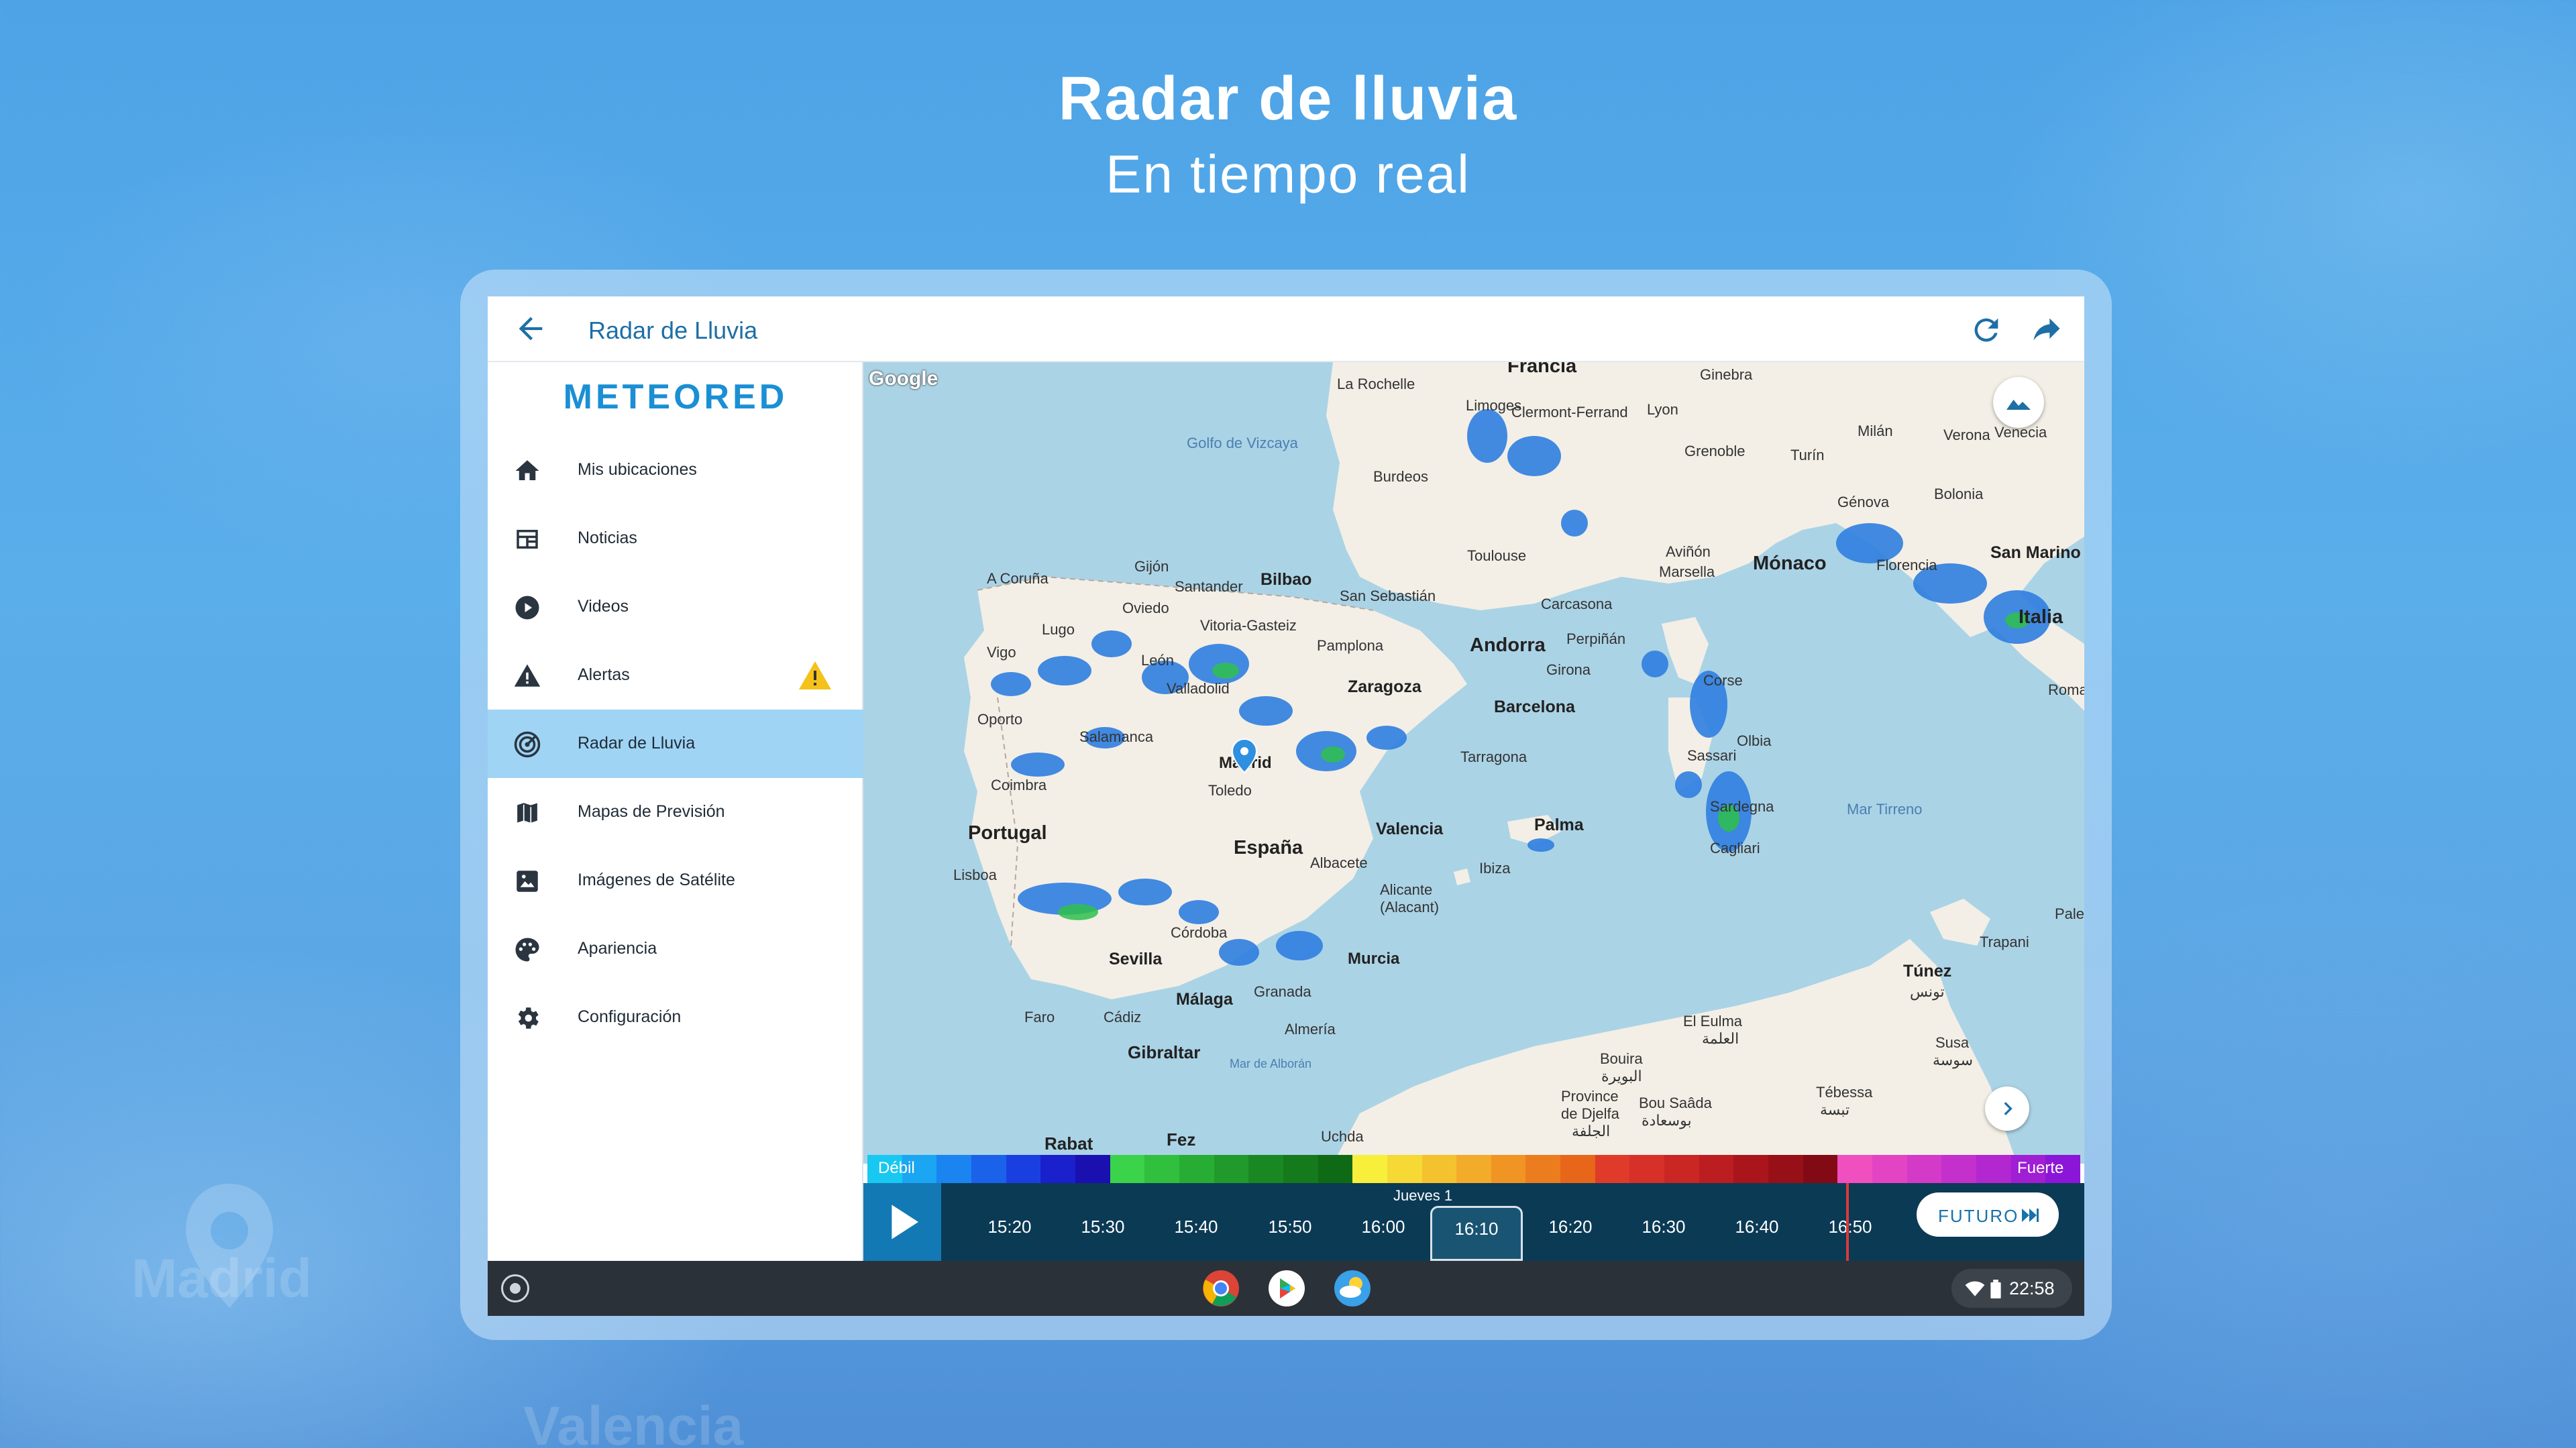 This screenshot has height=1448, width=2576. I want to click on play-icon, so click(905, 1222).